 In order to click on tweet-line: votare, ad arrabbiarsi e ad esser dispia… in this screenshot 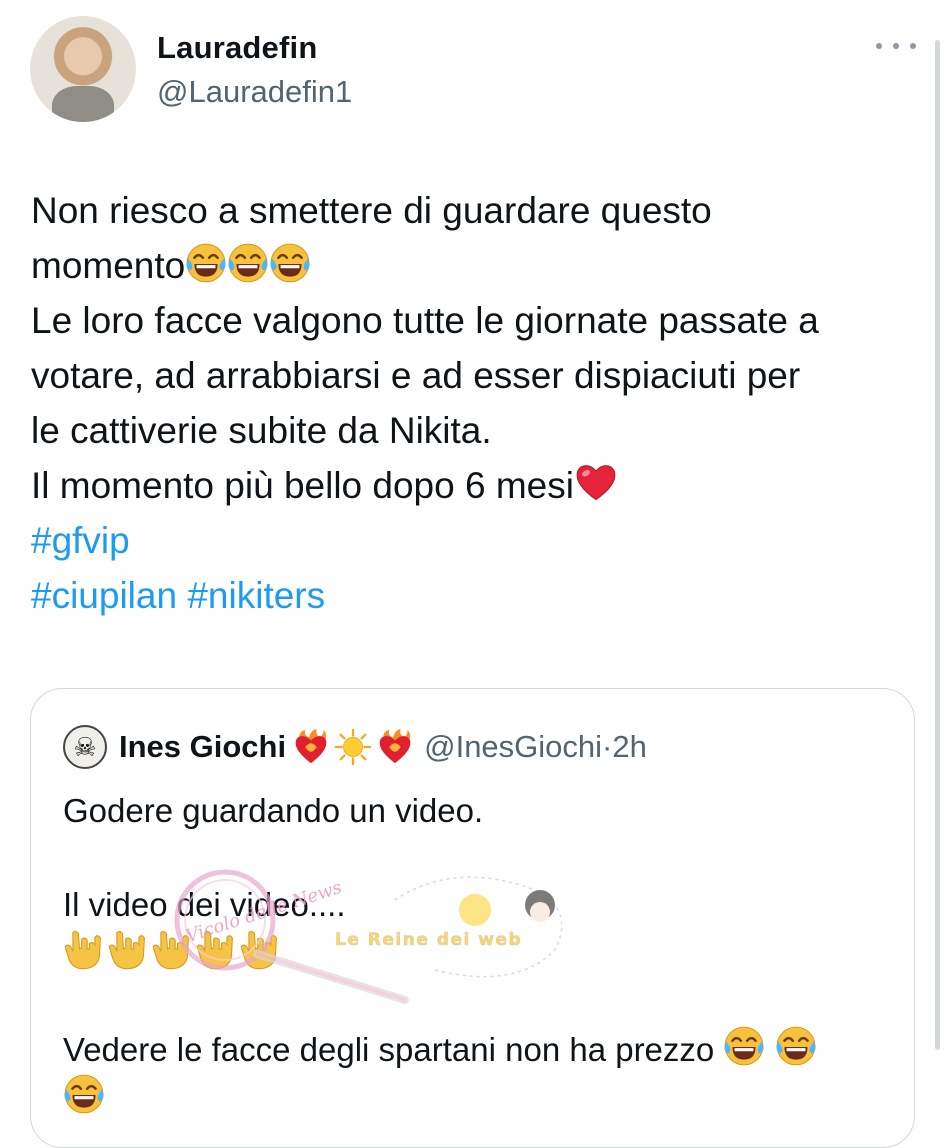, I will do `click(416, 375)`.